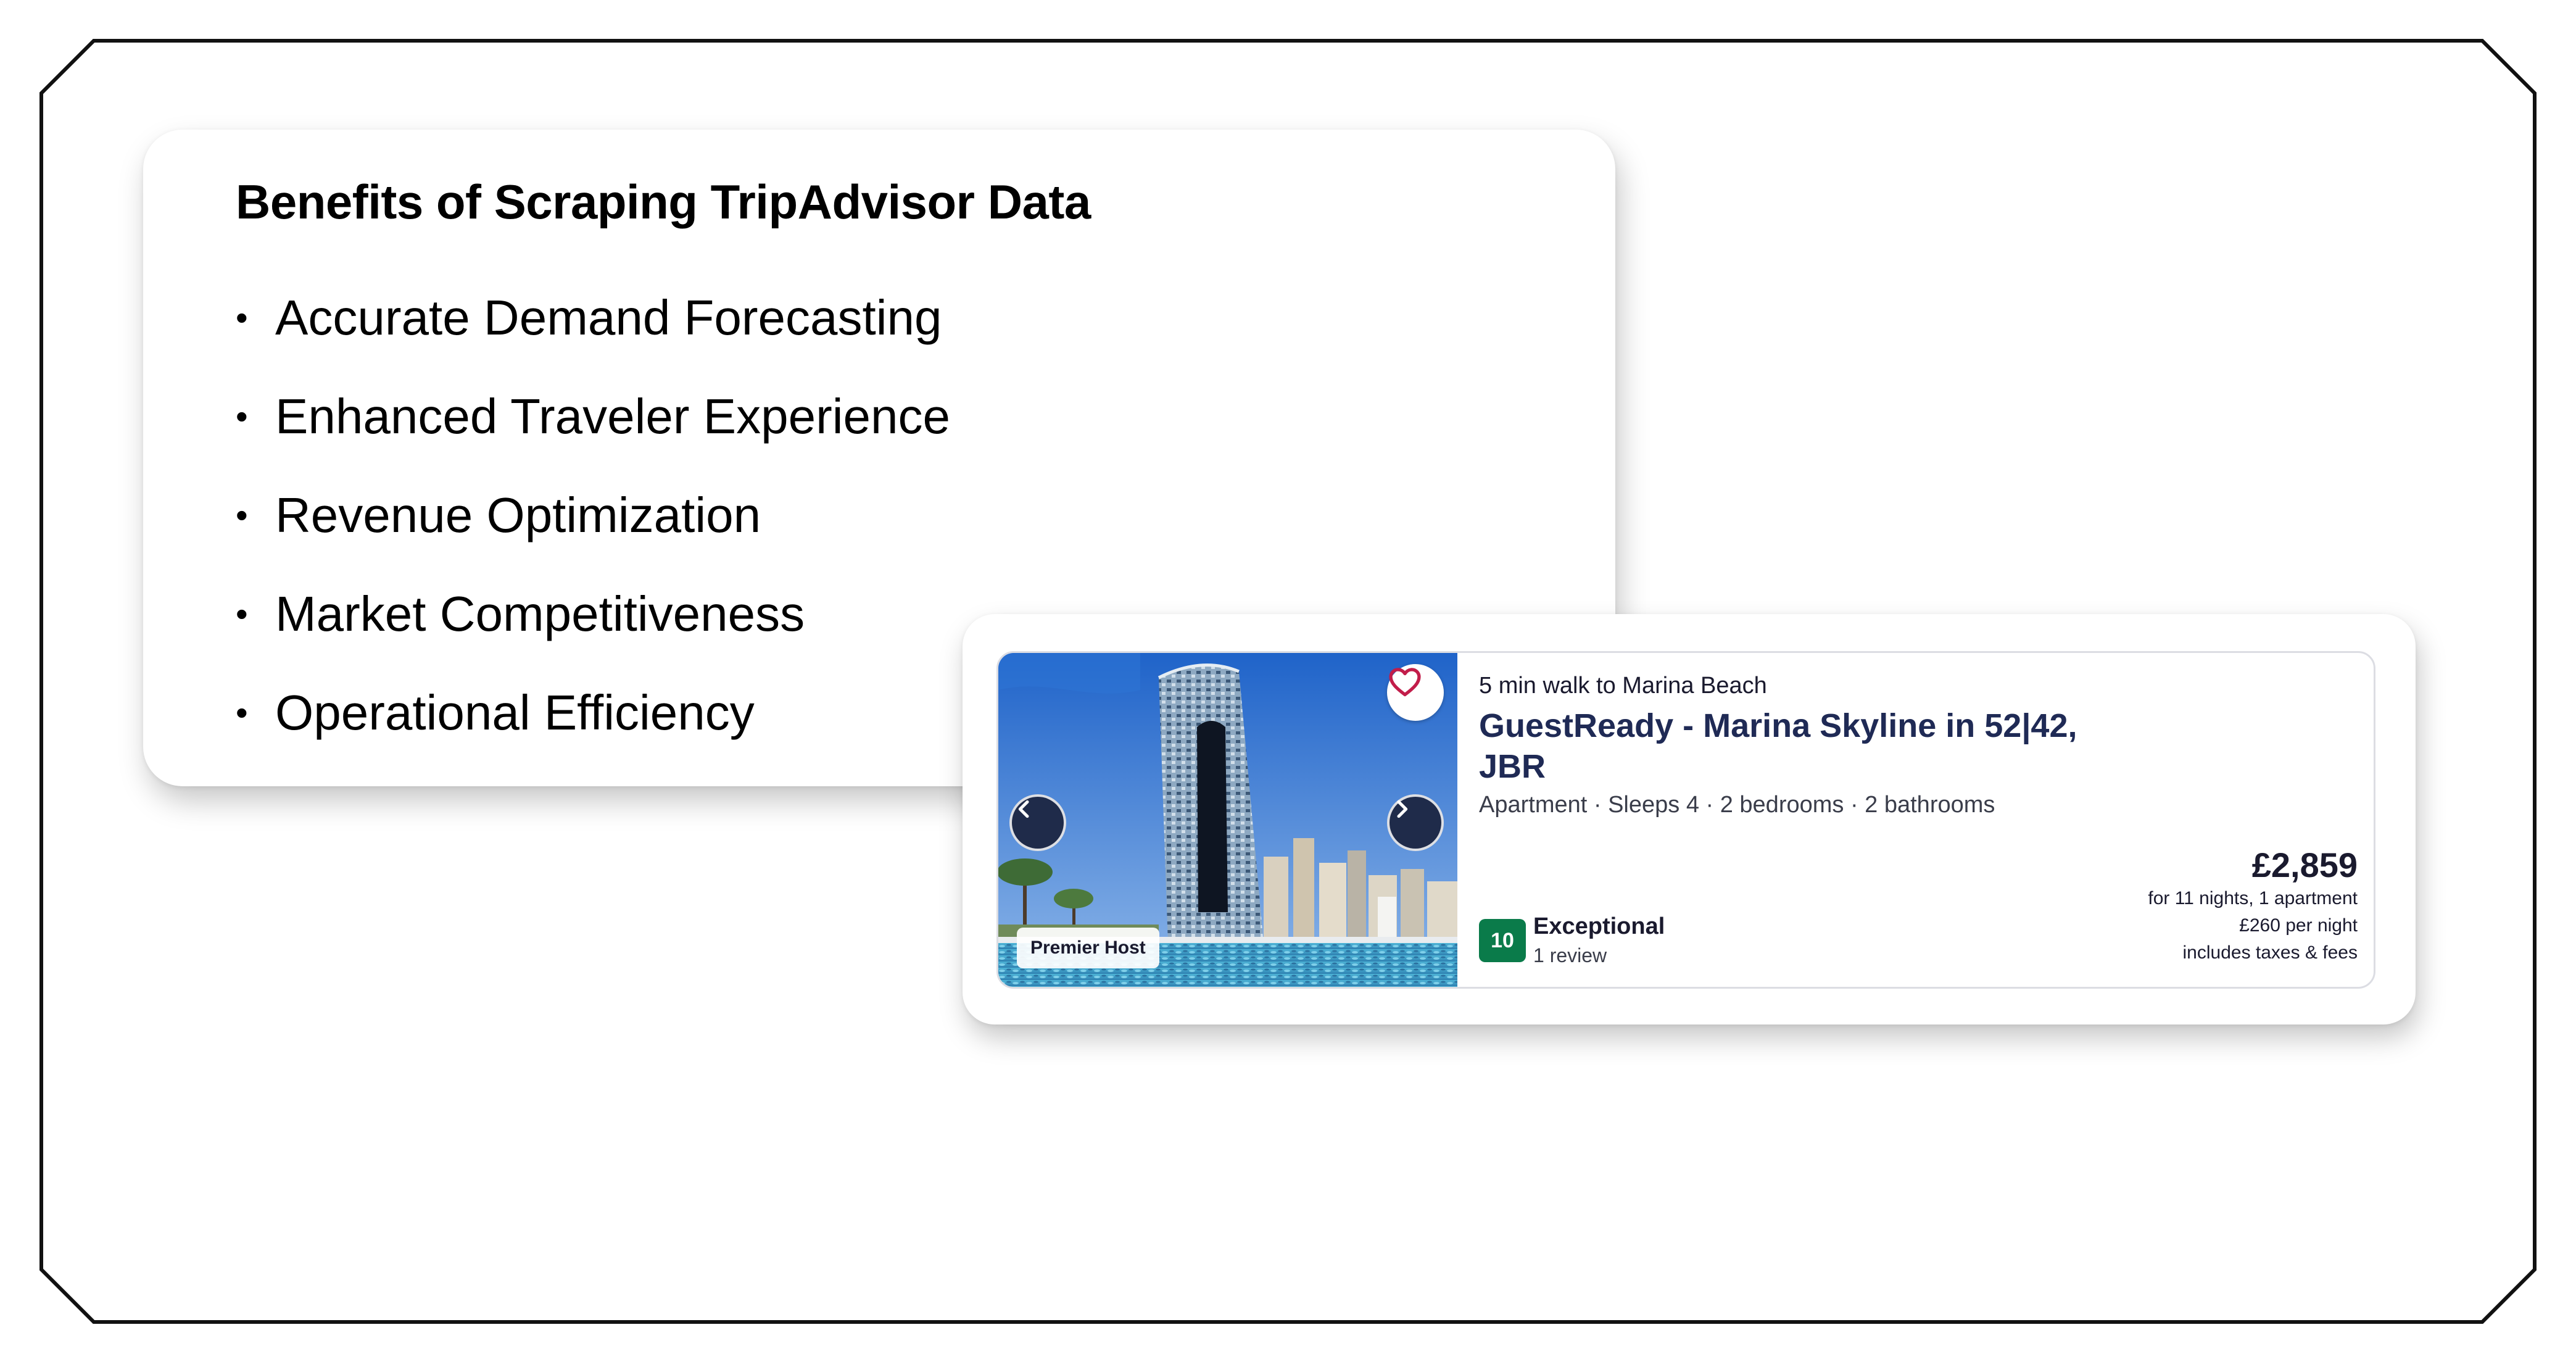 The image size is (2576, 1359). What do you see at coordinates (1502, 940) in the screenshot?
I see `review-score-badge: 10` at bounding box center [1502, 940].